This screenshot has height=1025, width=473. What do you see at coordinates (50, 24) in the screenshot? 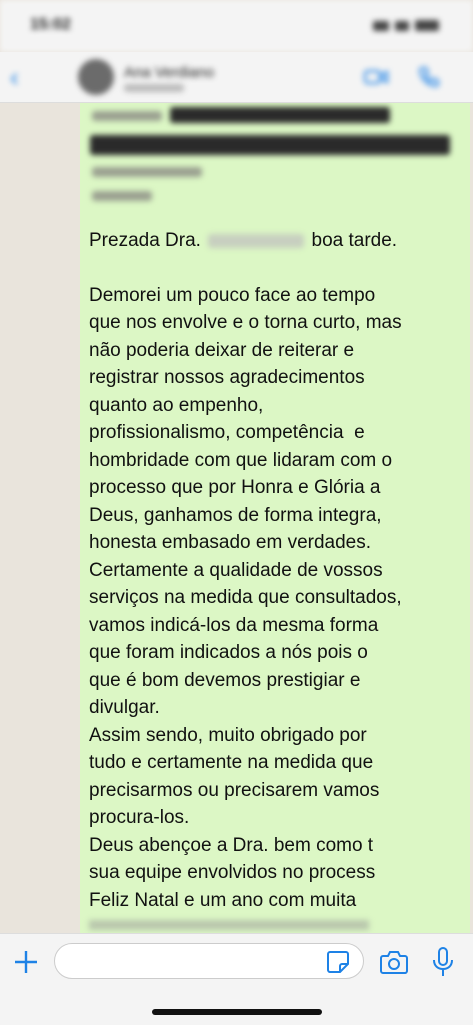
I see `status-time: 15:02` at bounding box center [50, 24].